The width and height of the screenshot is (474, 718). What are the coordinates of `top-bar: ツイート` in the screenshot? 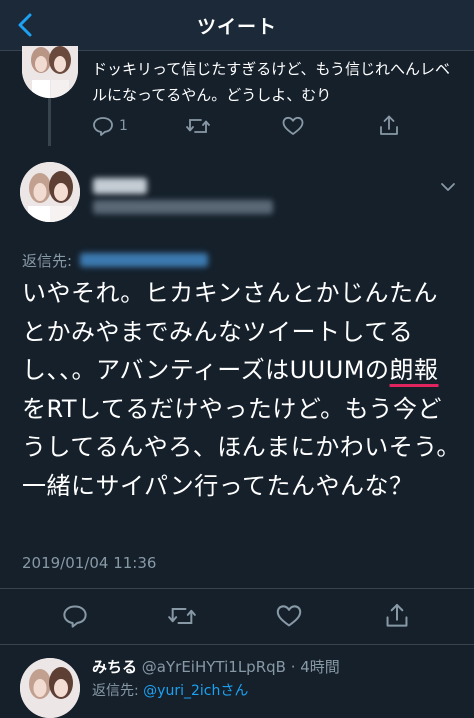 It's located at (237, 25).